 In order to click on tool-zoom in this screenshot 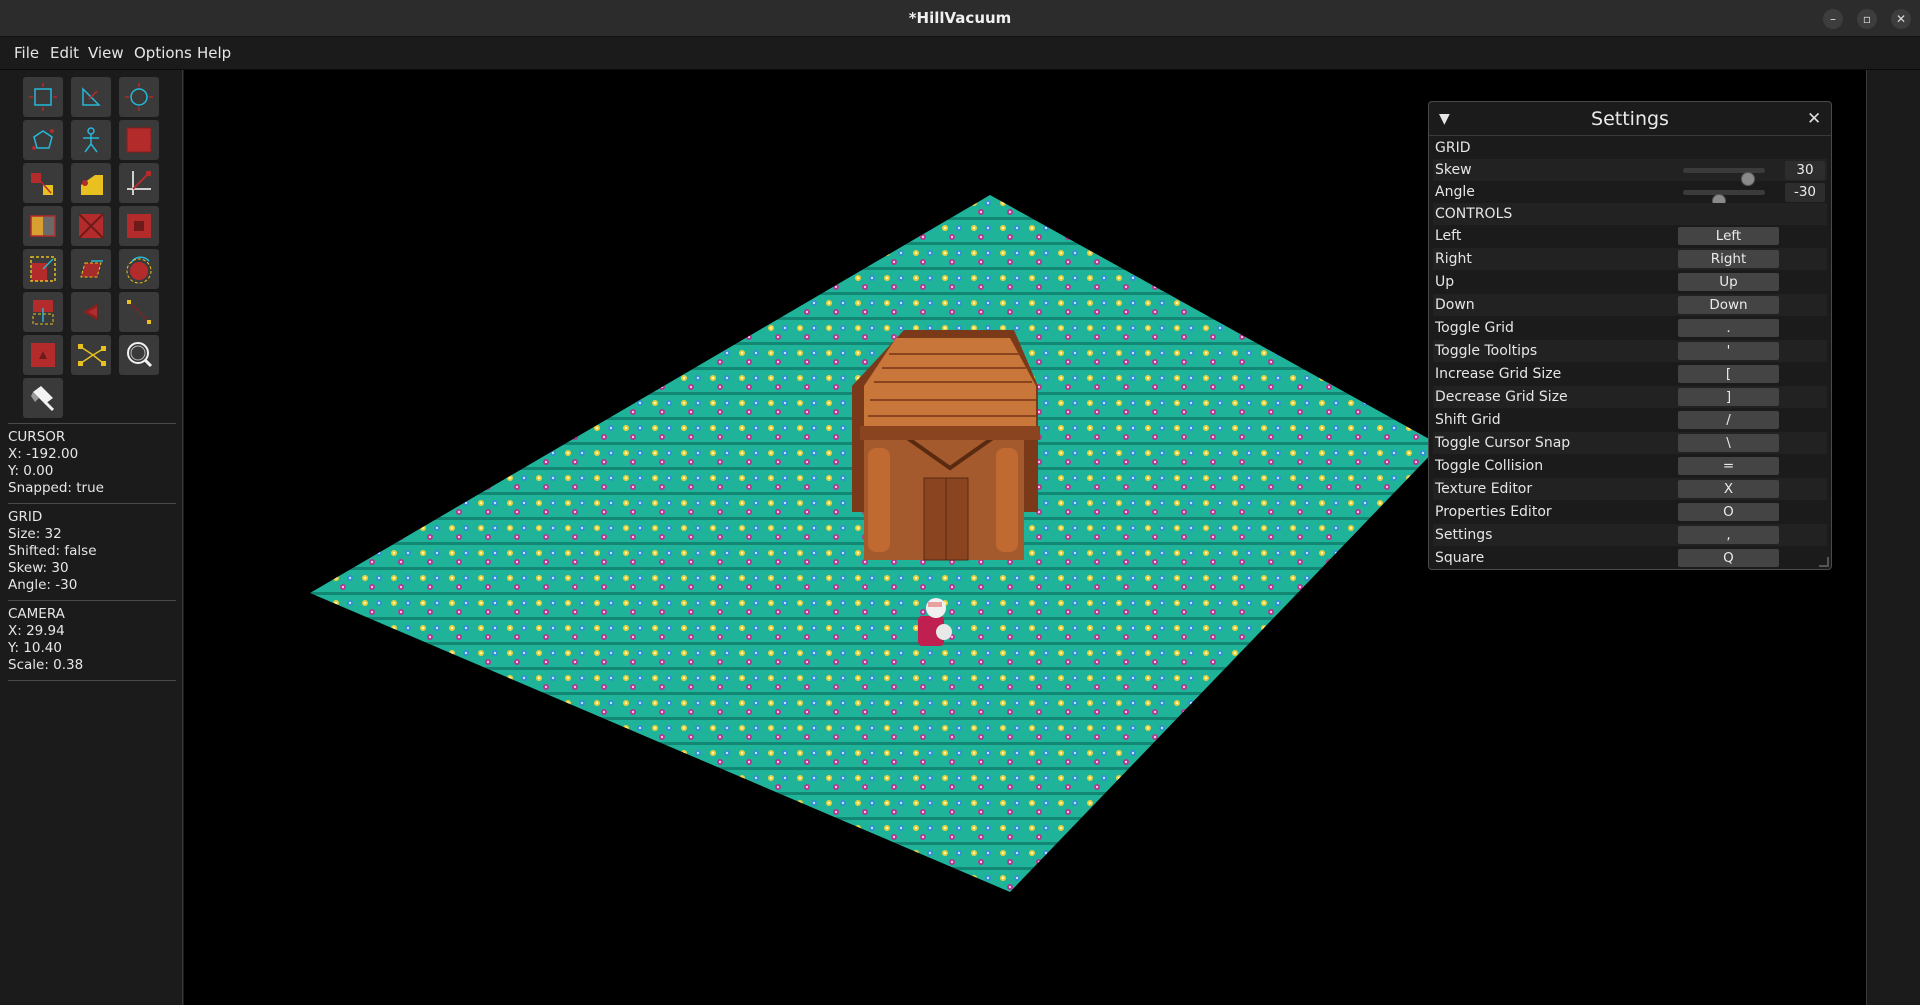, I will do `click(139, 355)`.